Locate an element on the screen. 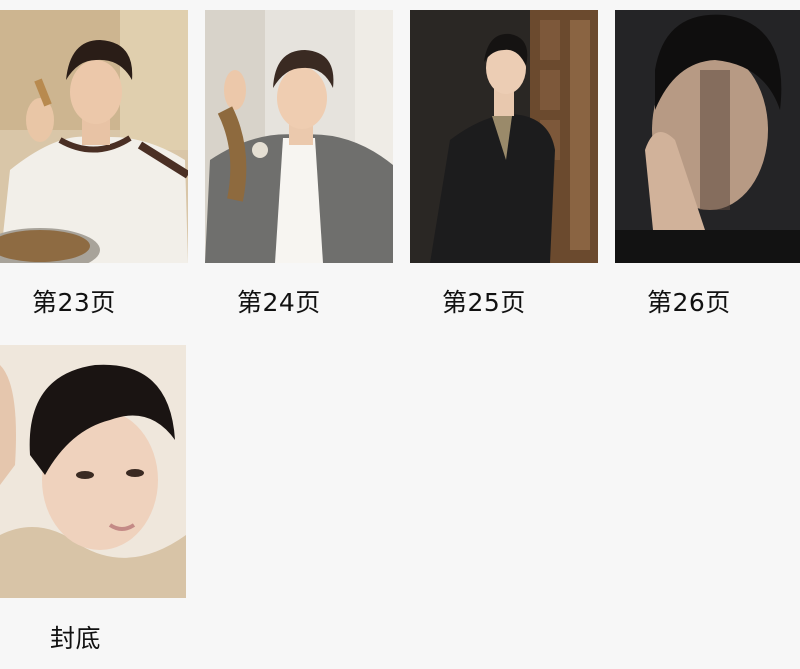 The height and width of the screenshot is (669, 800). page-label: 封底 is located at coordinates (76, 638).